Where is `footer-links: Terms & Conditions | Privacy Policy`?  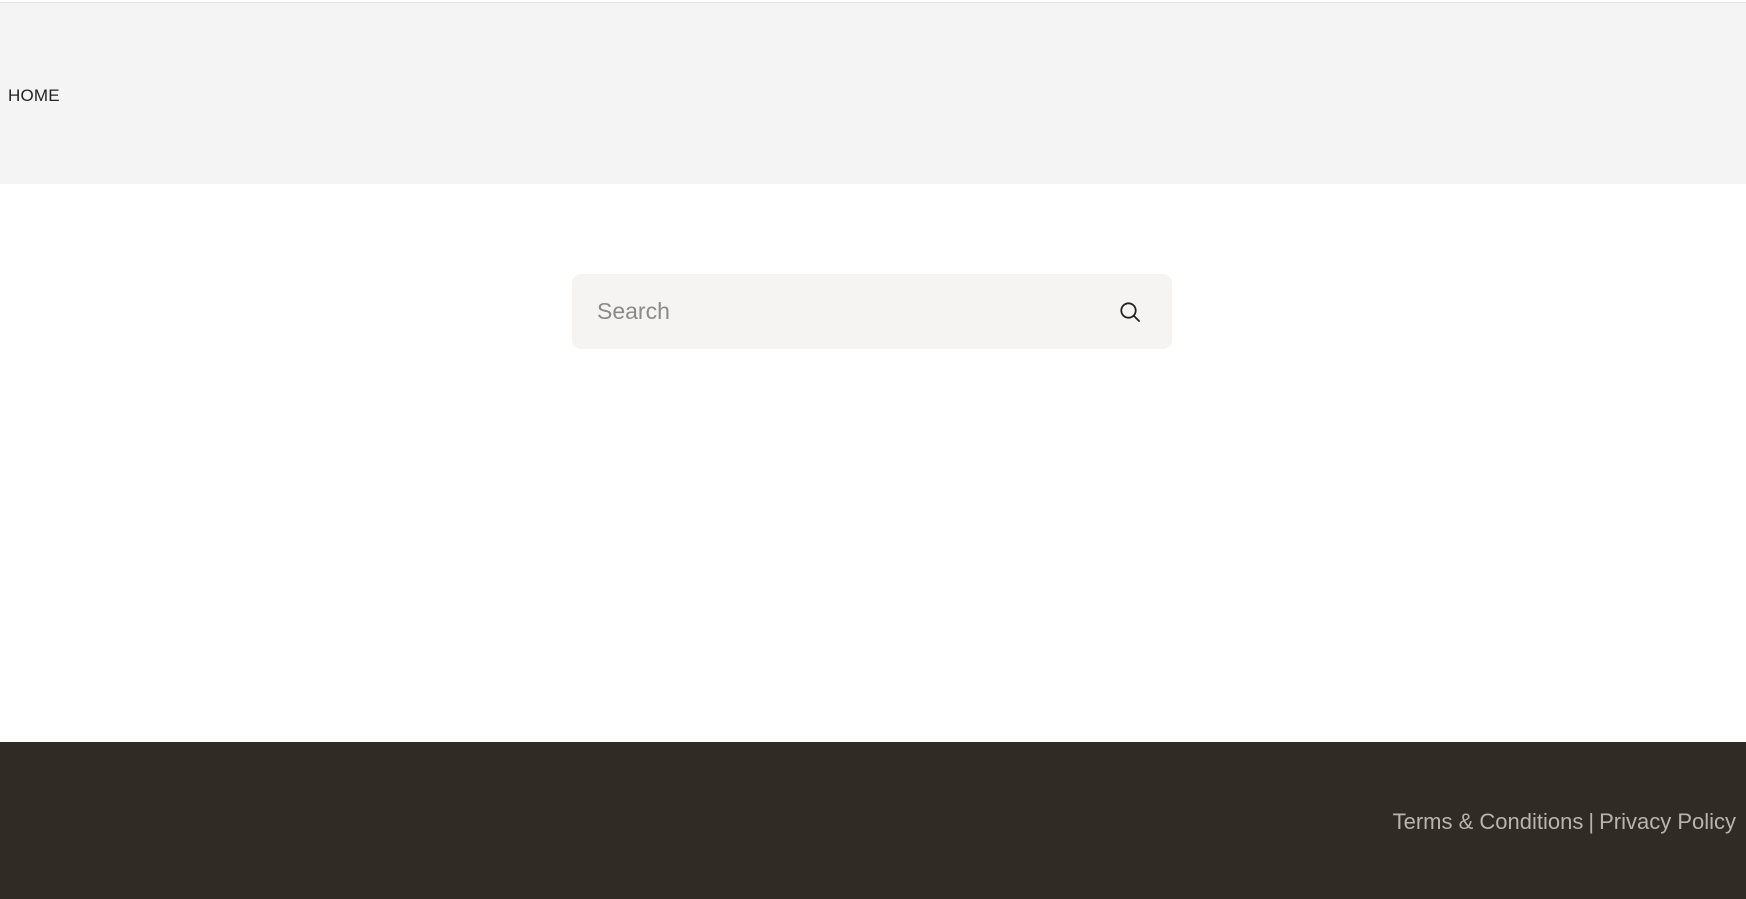 footer-links: Terms & Conditions | Privacy Policy is located at coordinates (1564, 822).